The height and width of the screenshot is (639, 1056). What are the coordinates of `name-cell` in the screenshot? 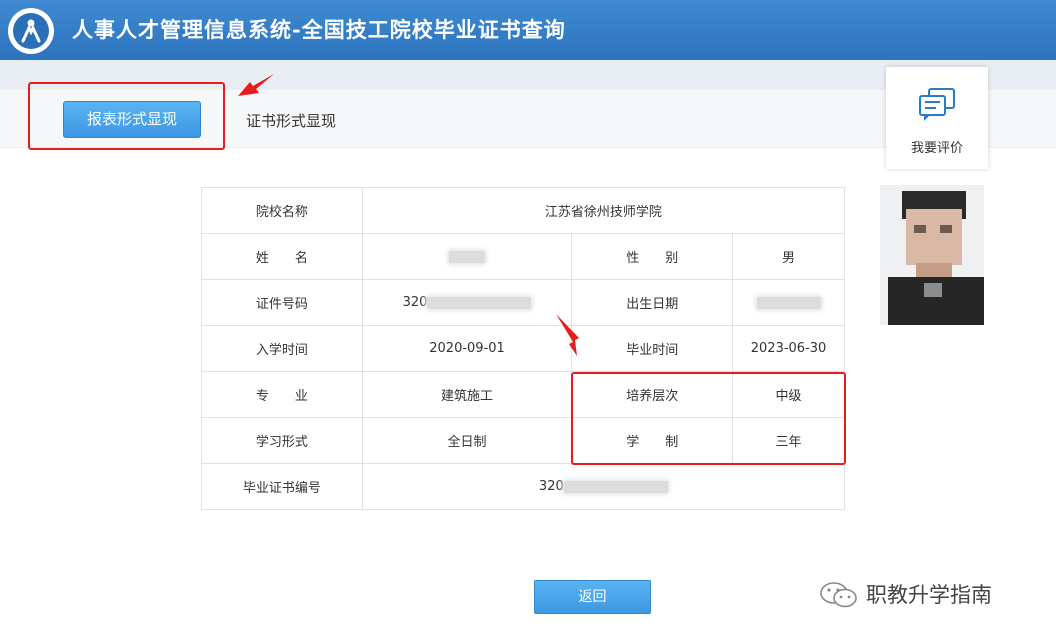 It's located at (467, 256).